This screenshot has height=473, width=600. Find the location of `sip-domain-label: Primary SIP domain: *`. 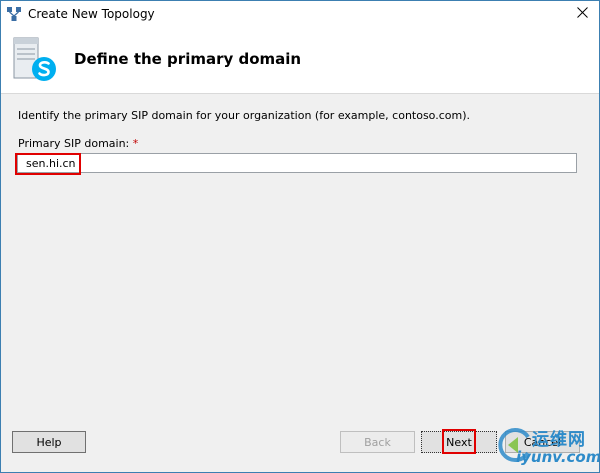

sip-domain-label: Primary SIP domain: * is located at coordinates (78, 143).